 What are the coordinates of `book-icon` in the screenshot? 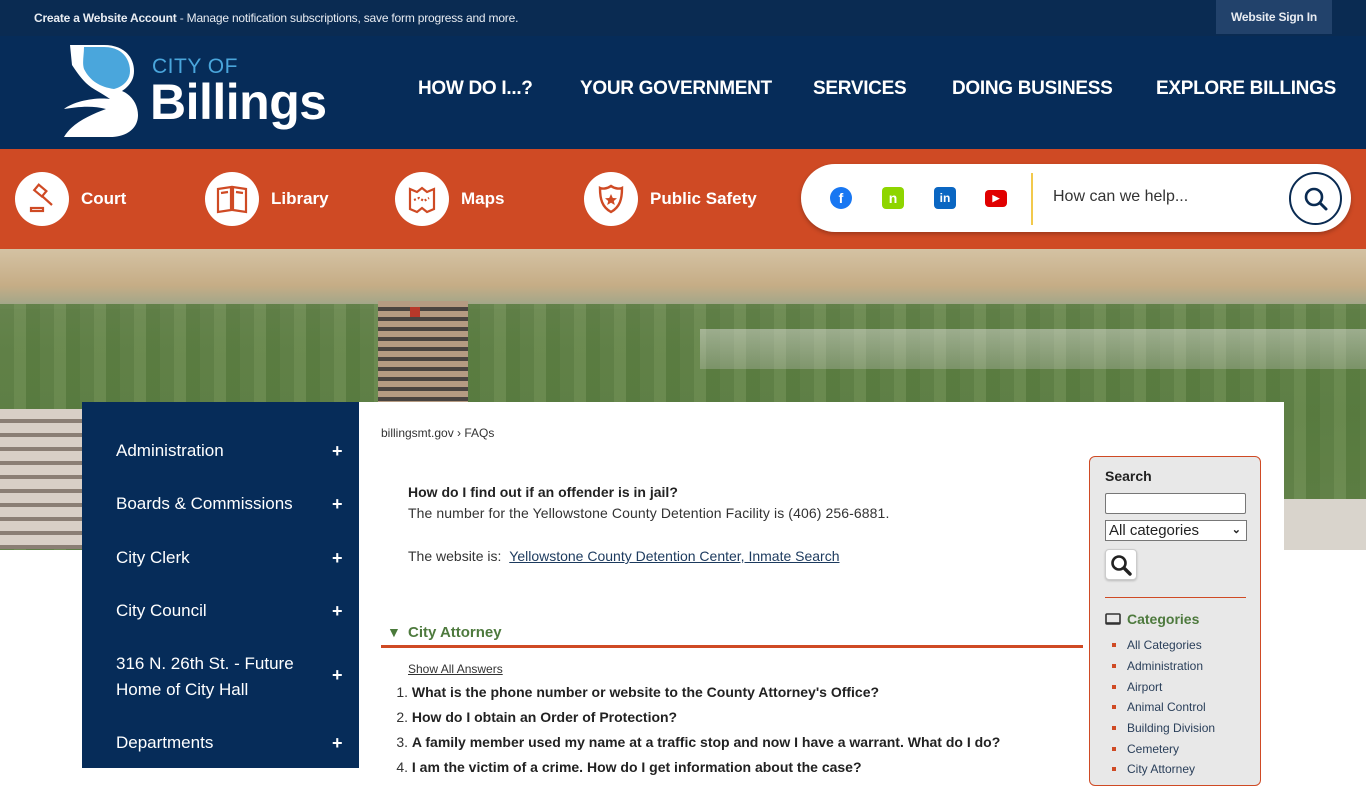 It's located at (232, 199).